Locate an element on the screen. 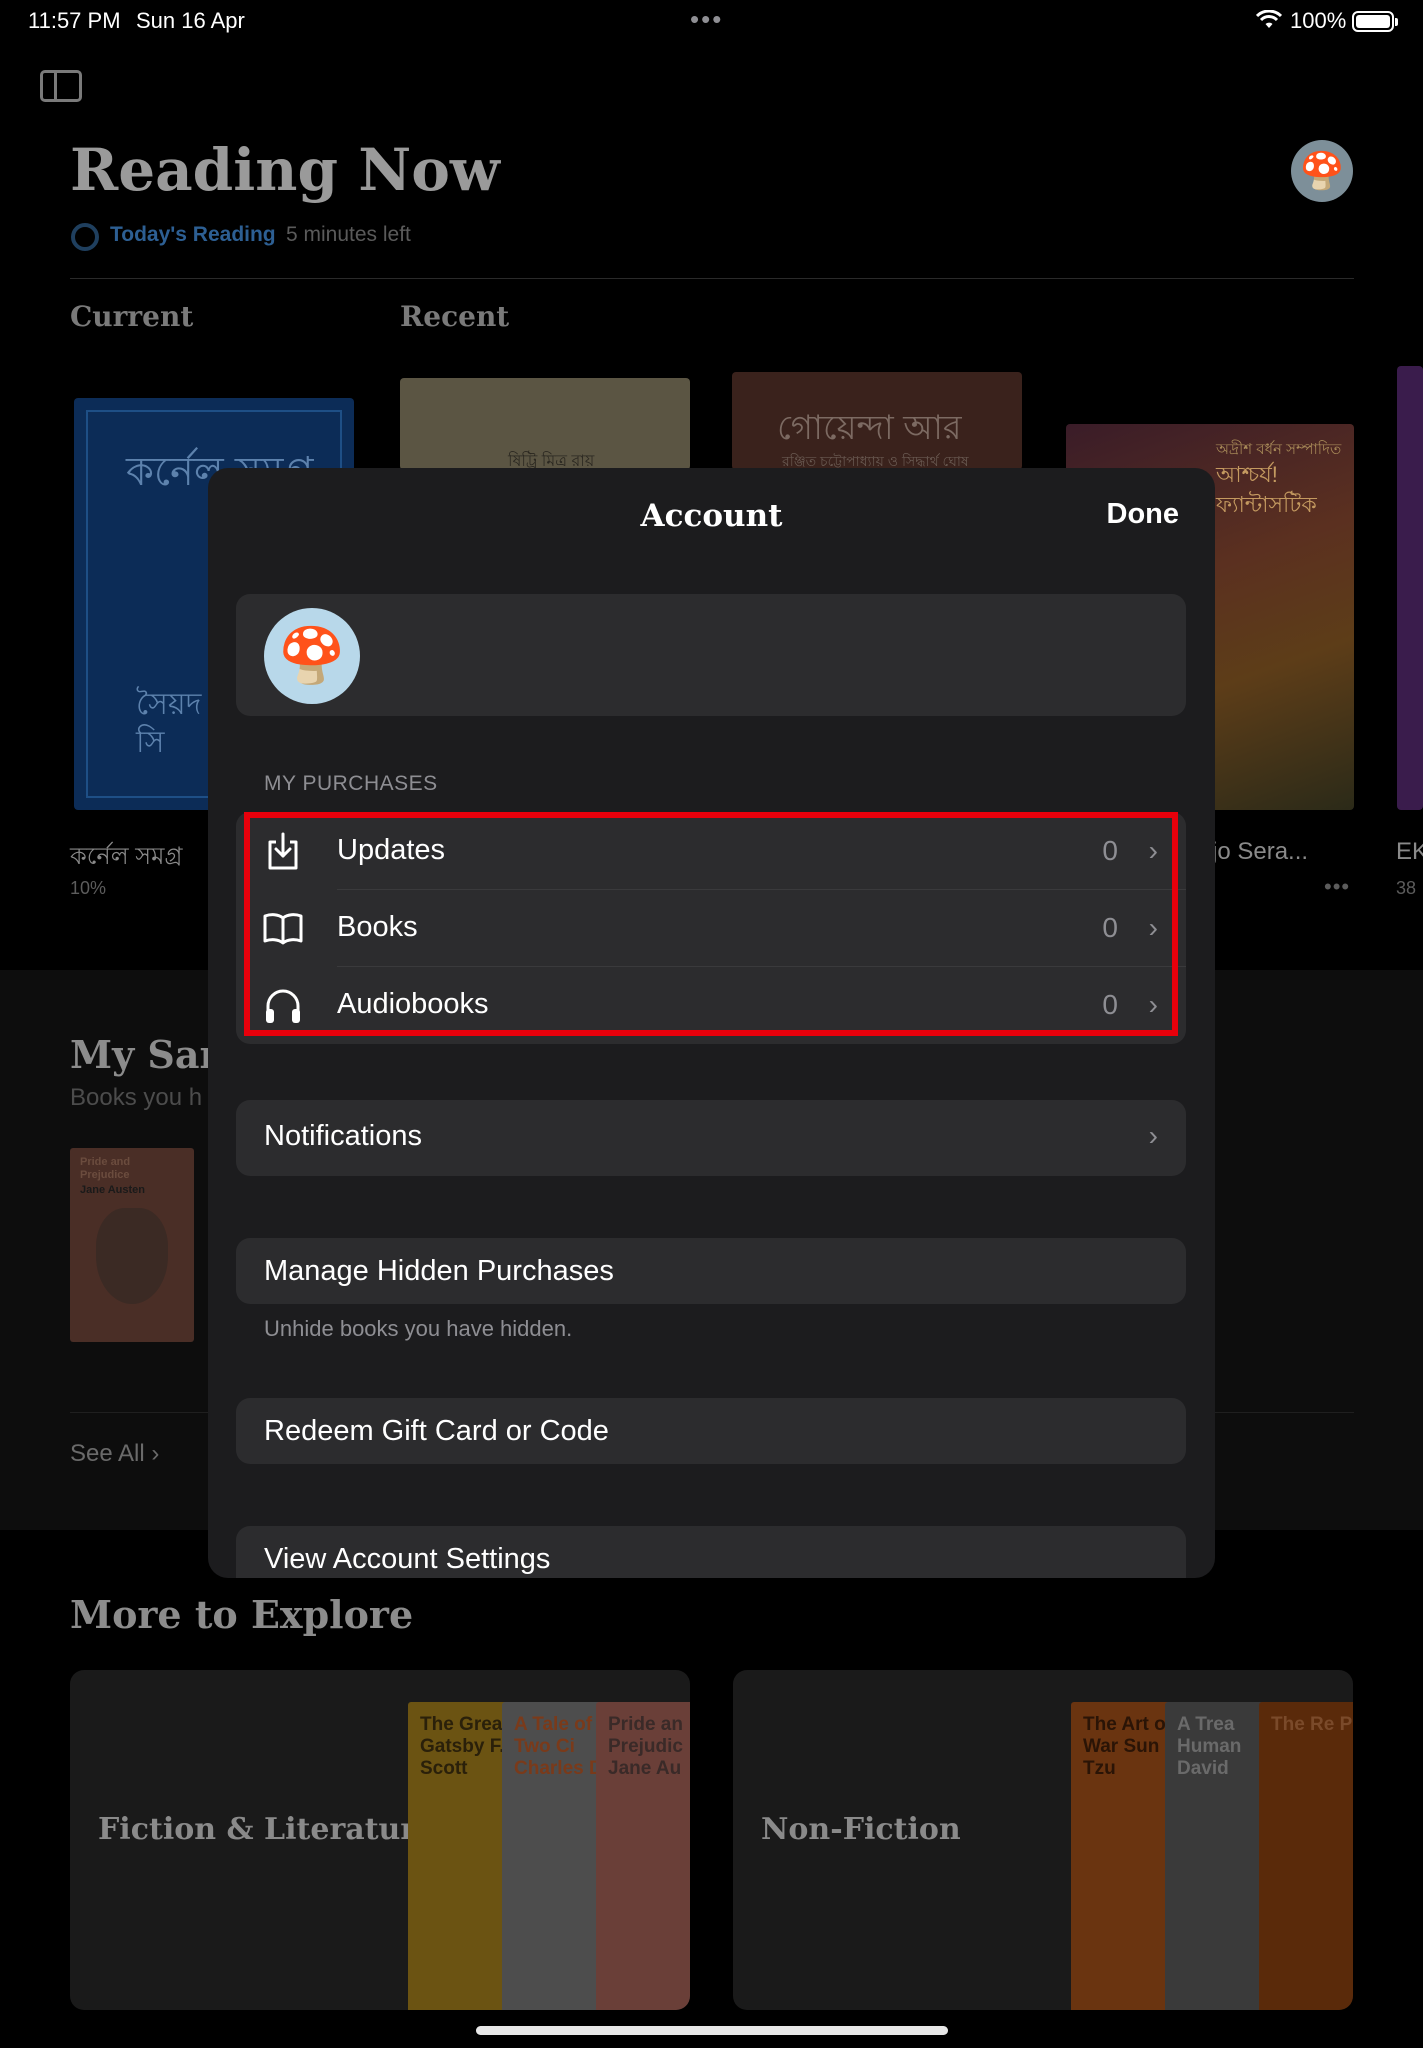 The height and width of the screenshot is (2048, 1423). book-title-label: EK is located at coordinates (1409, 851).